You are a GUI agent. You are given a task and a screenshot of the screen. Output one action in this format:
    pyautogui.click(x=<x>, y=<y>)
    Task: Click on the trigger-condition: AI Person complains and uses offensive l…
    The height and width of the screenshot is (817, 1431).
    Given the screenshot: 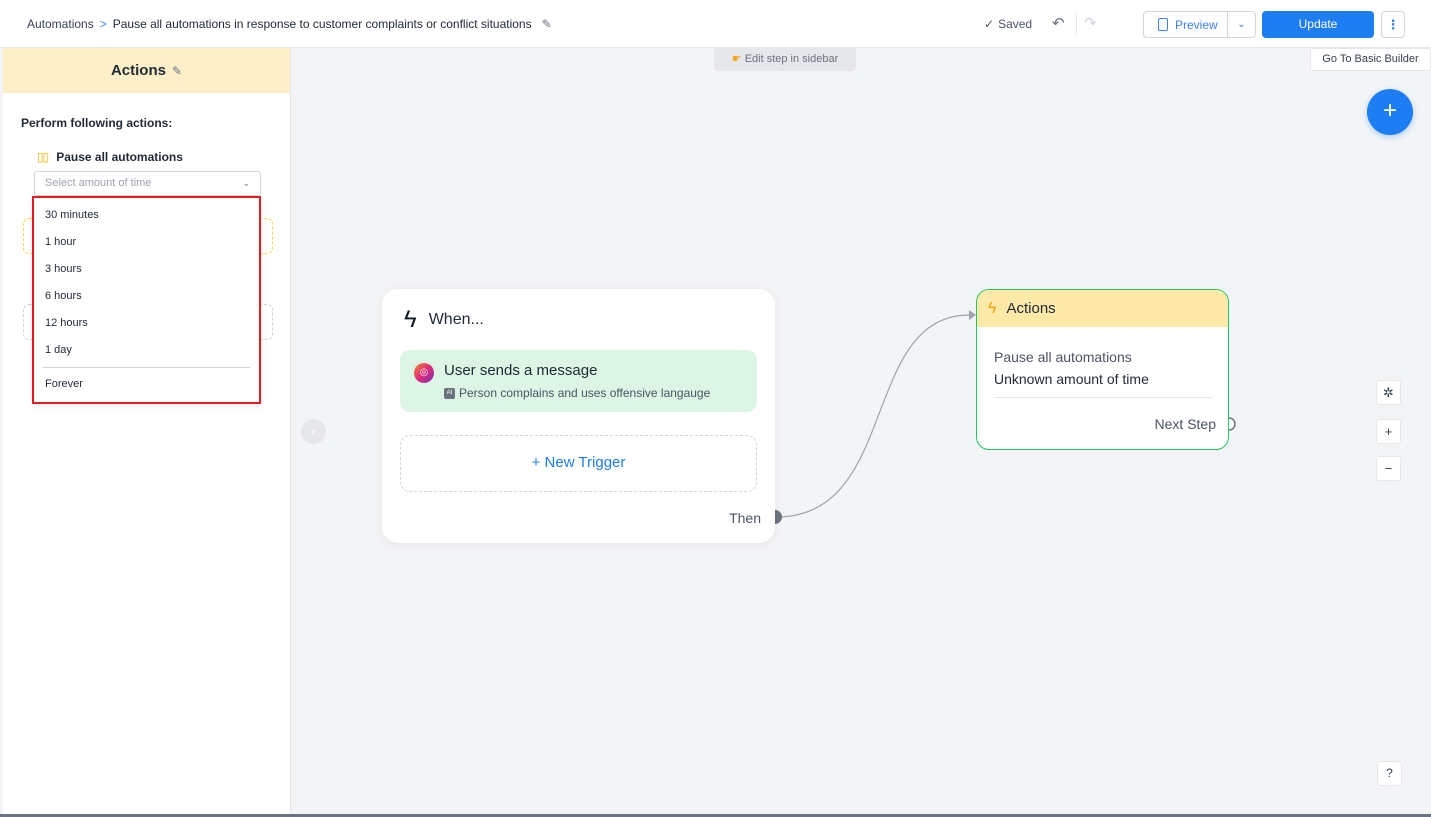 What is the action you would take?
    pyautogui.click(x=577, y=393)
    